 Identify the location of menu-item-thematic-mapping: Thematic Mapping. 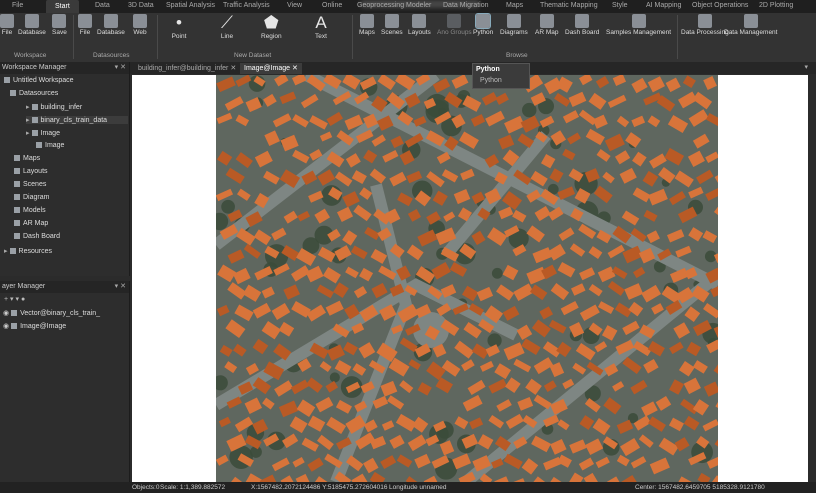
(569, 5).